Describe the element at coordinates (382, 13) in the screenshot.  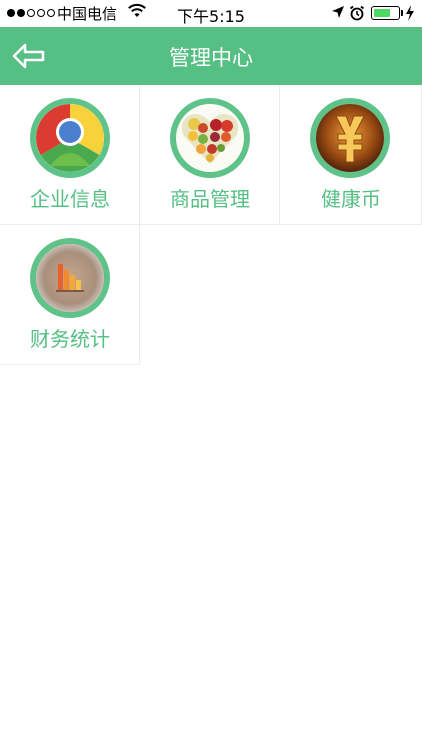
I see `battery-level` at that location.